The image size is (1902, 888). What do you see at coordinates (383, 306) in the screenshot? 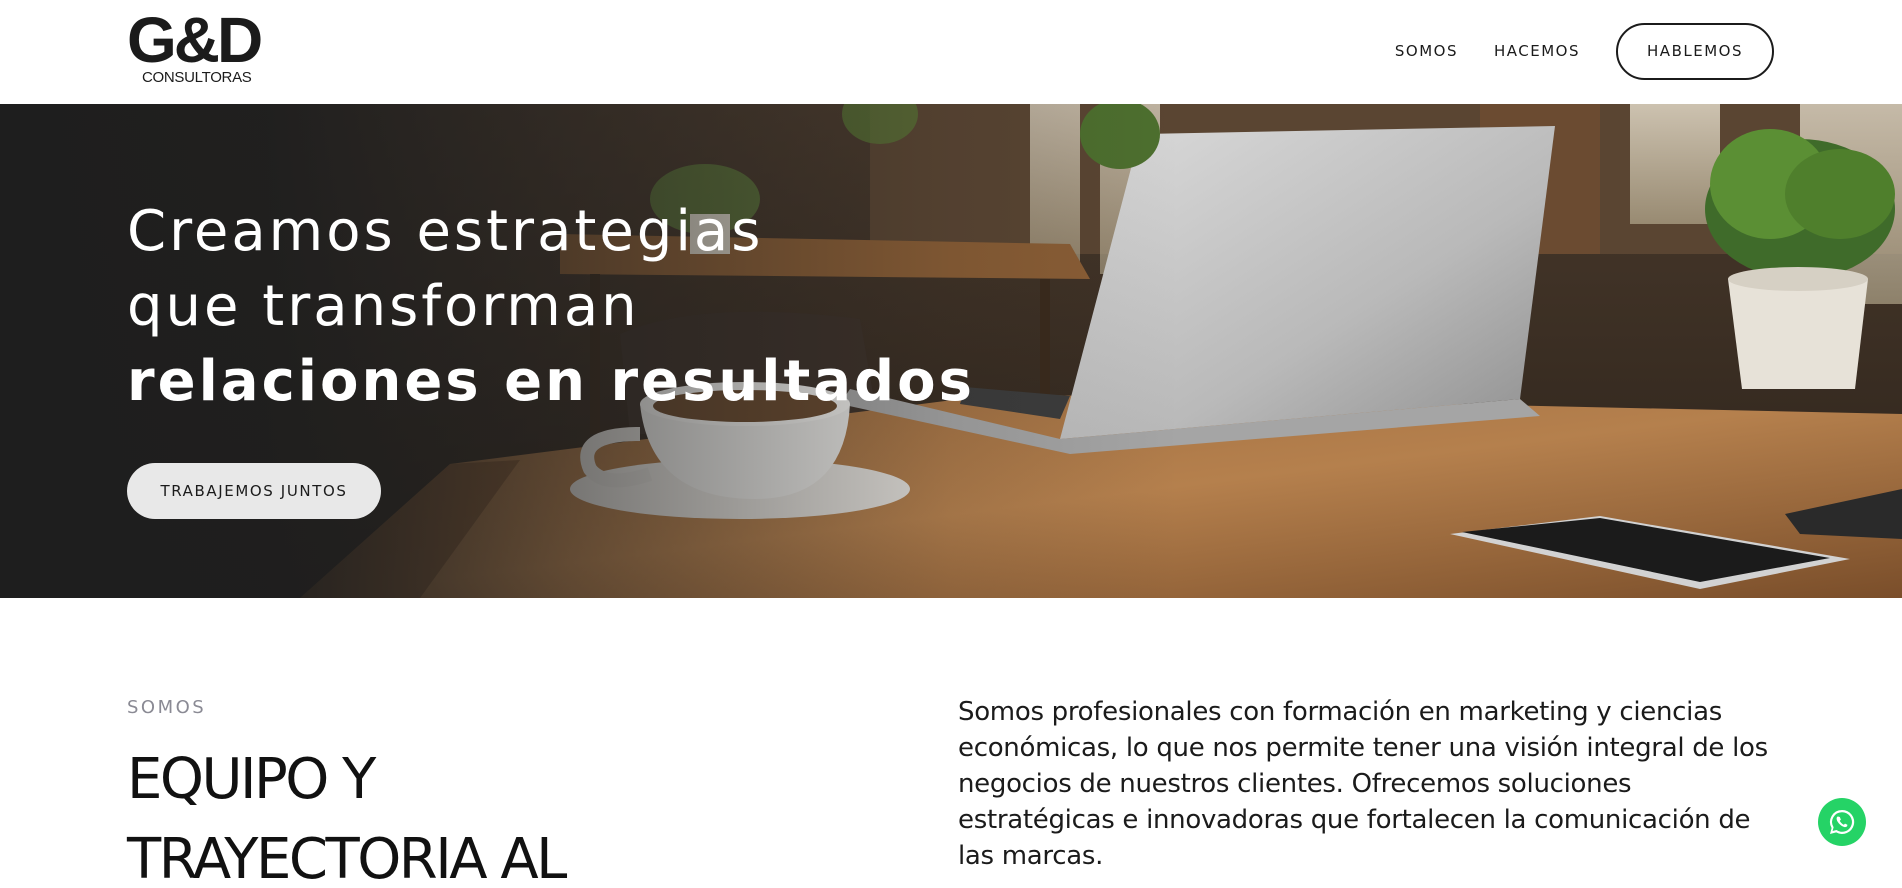
I see `hero-heading-line2: que transforman` at bounding box center [383, 306].